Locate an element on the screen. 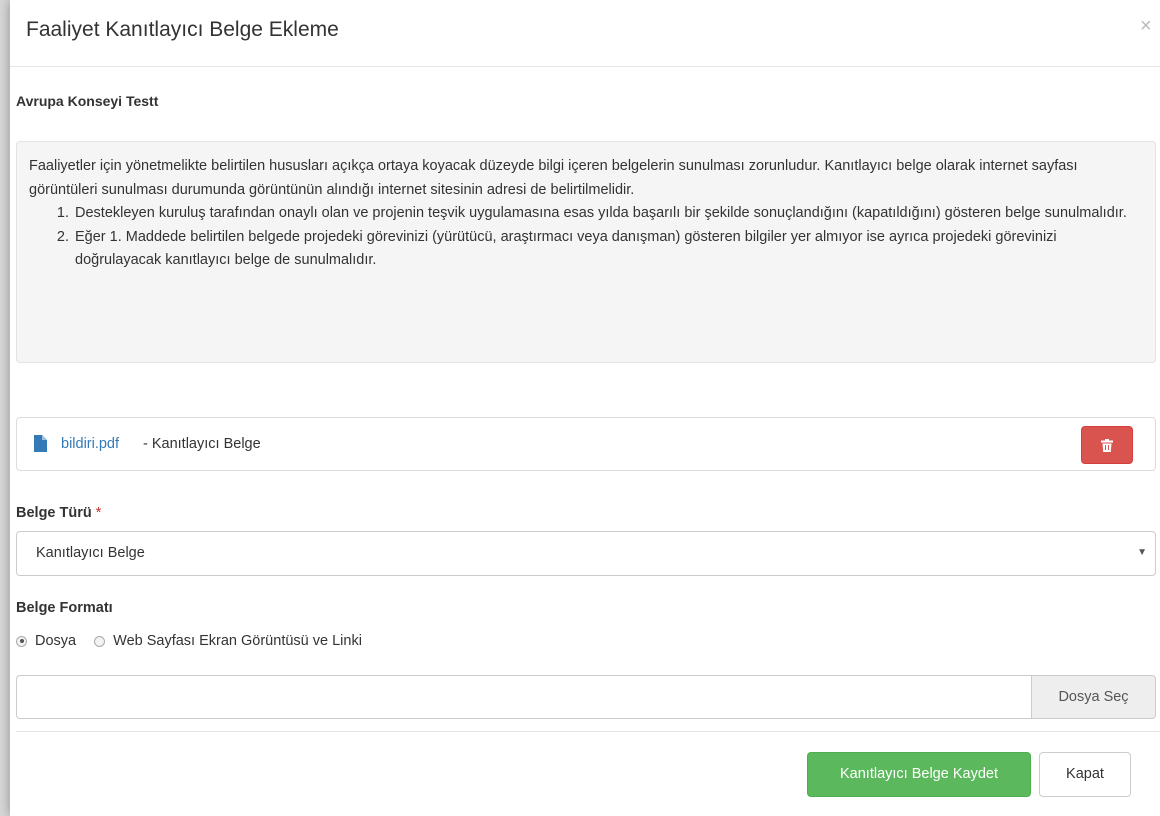  close-button: Kapat is located at coordinates (1085, 774).